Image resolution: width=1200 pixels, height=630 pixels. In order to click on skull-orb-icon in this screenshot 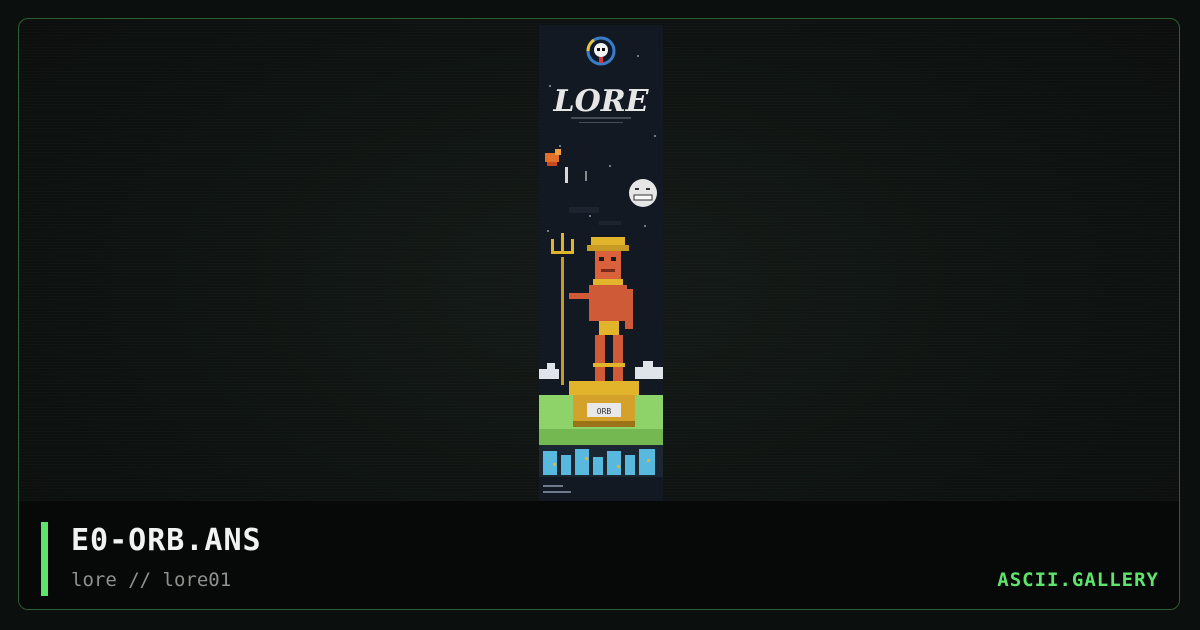, I will do `click(601, 51)`.